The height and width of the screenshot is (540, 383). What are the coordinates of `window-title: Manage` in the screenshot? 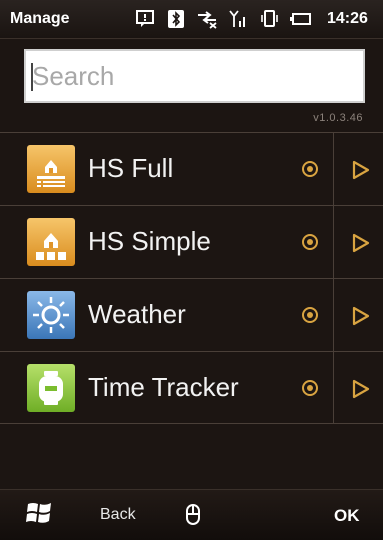 It's located at (40, 18).